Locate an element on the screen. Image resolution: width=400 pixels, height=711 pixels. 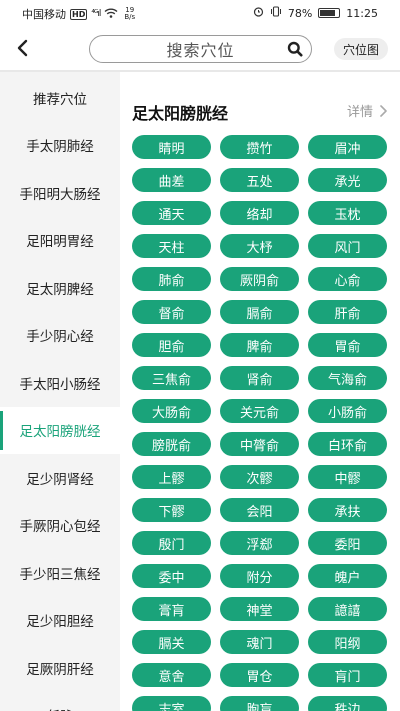
acupoint-chip: 肺俞 is located at coordinates (171, 279).